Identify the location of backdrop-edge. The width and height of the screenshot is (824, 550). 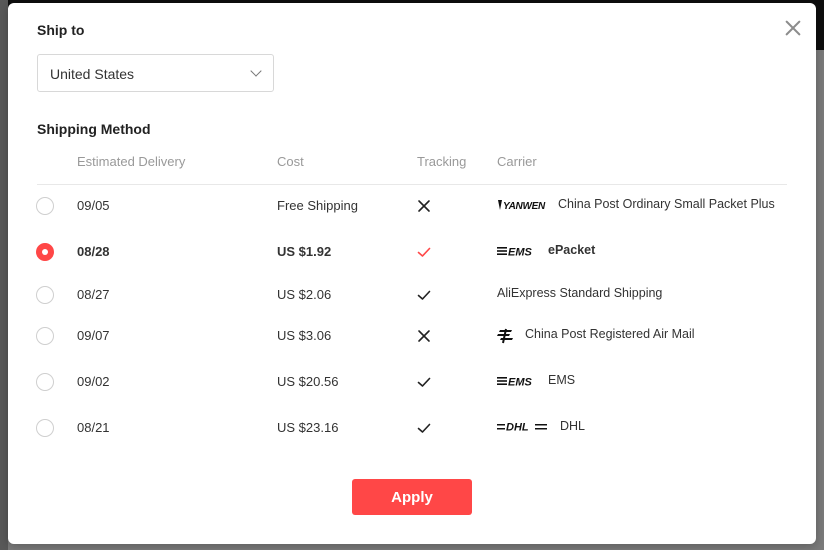
(4, 275).